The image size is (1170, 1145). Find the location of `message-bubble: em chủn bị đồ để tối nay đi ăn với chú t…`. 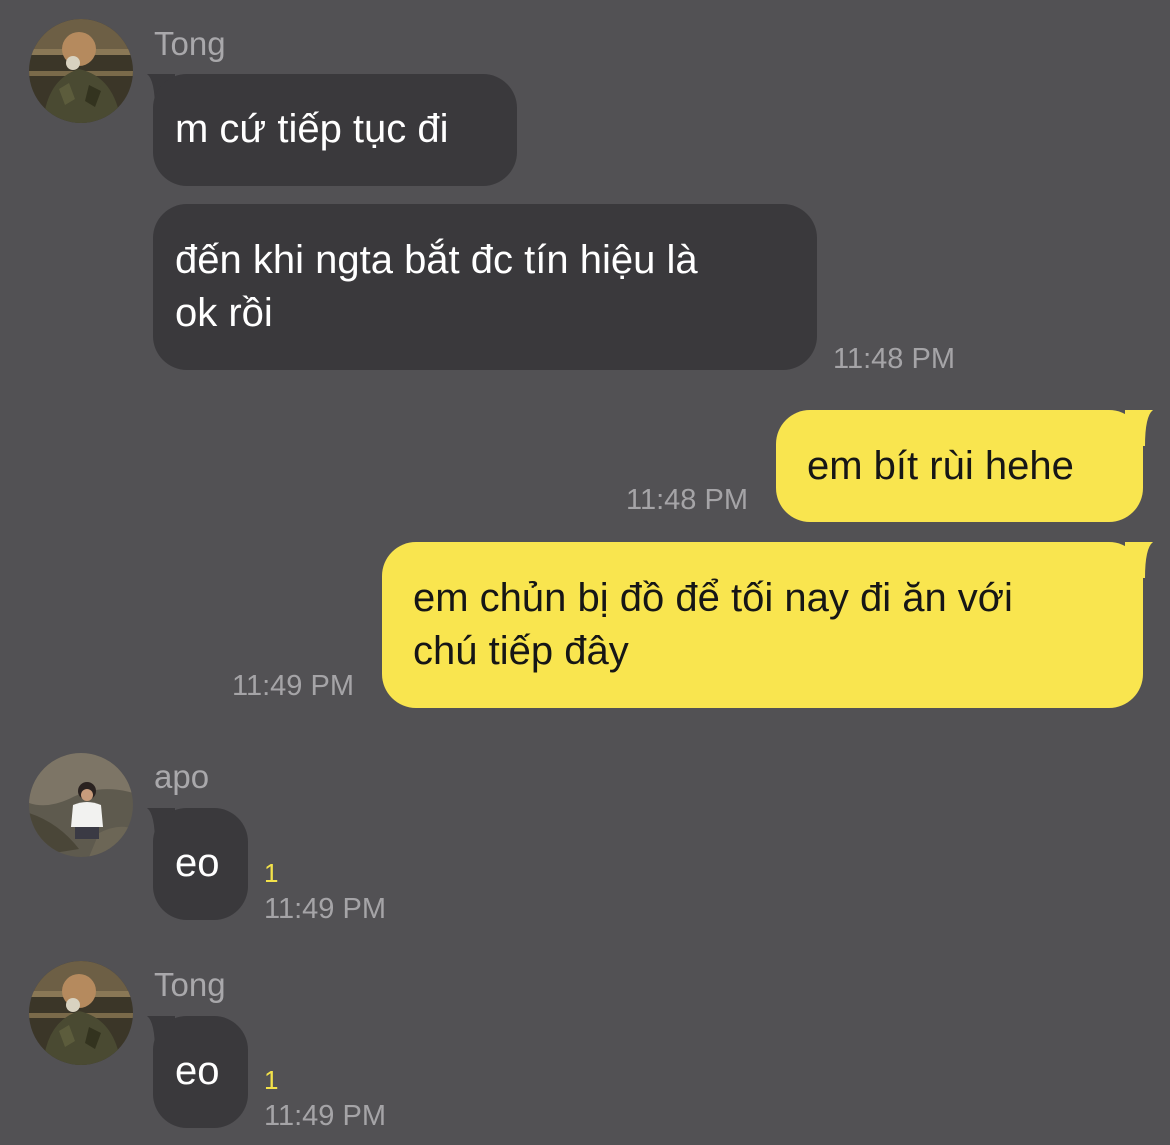

message-bubble: em chủn bị đồ để tối nay đi ăn với chú t… is located at coordinates (762, 625).